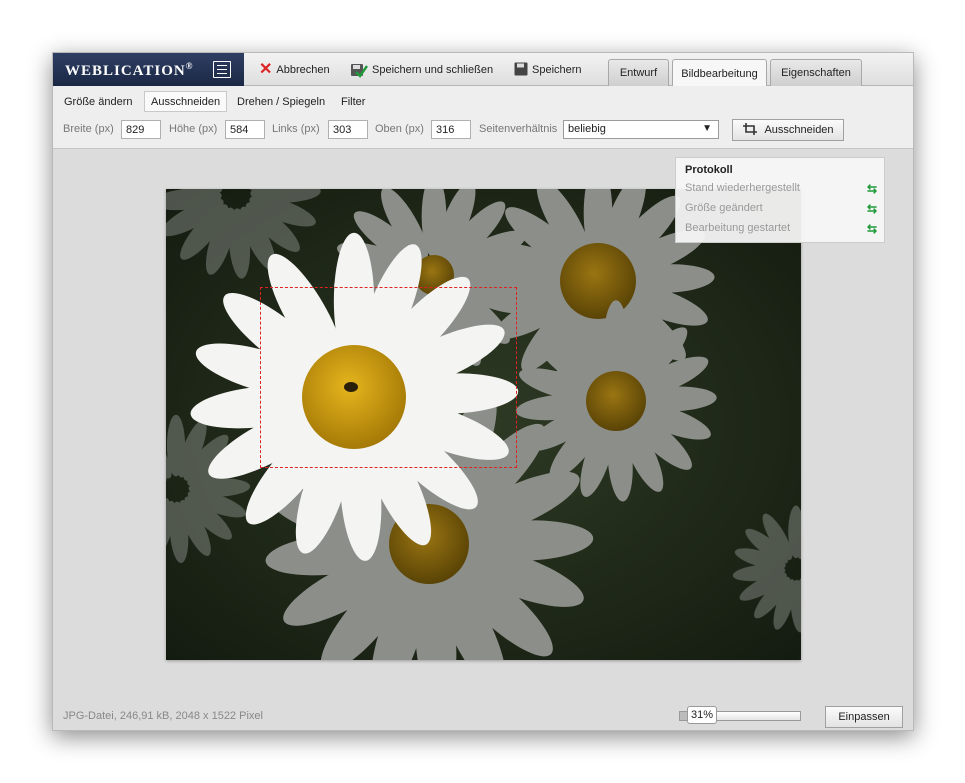 Image resolution: width=965 pixels, height=783 pixels. I want to click on tab-entwurf: Entwurf, so click(638, 72).